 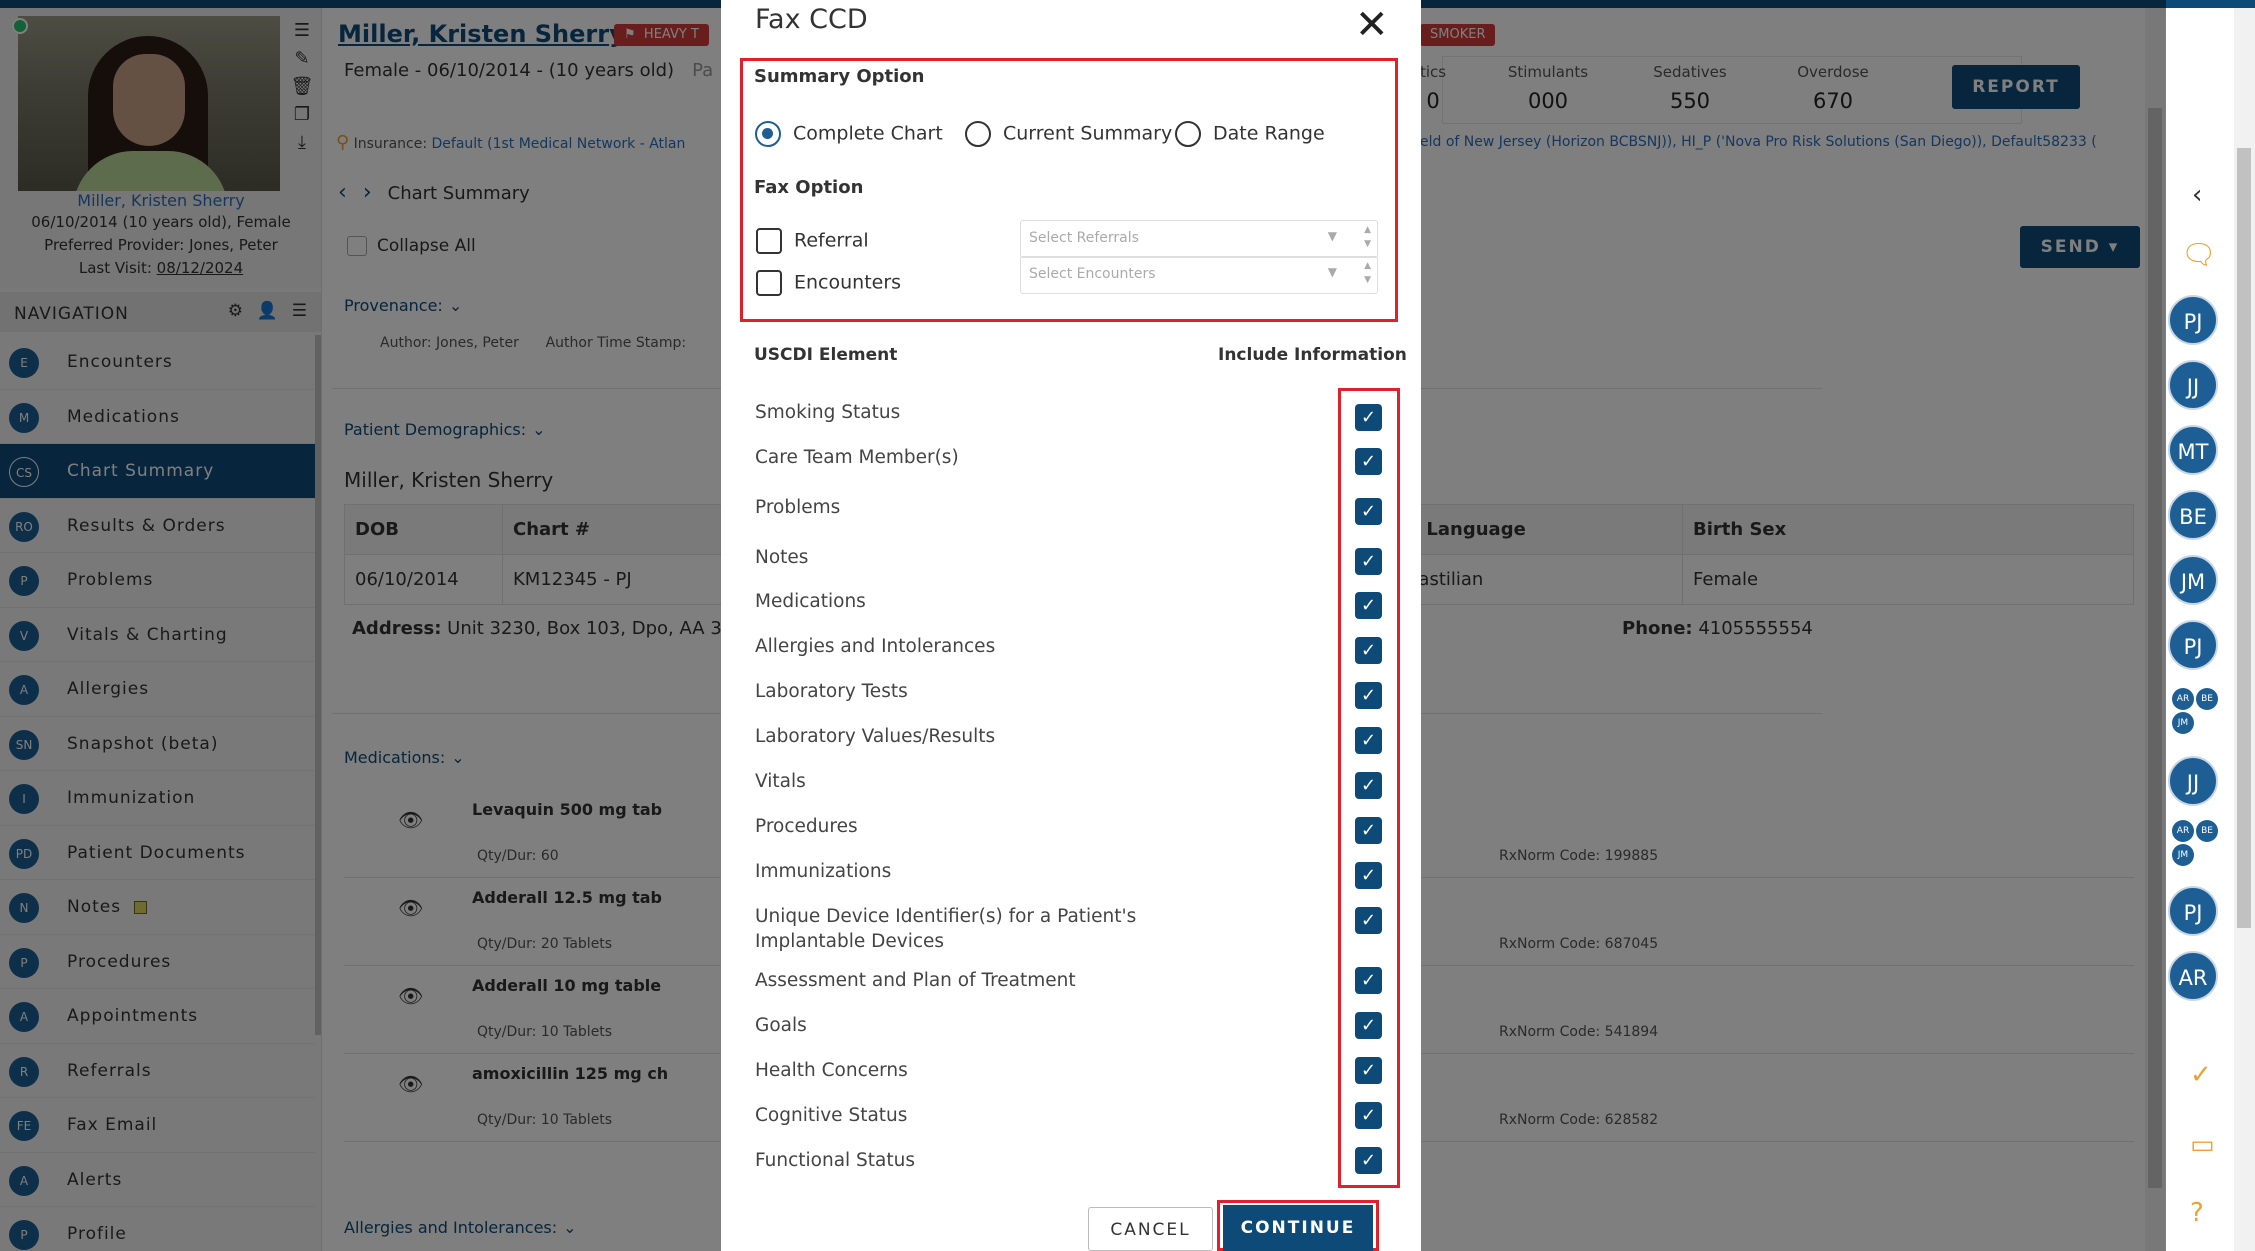 I want to click on uscdi-element-label: Vitals, so click(x=780, y=781).